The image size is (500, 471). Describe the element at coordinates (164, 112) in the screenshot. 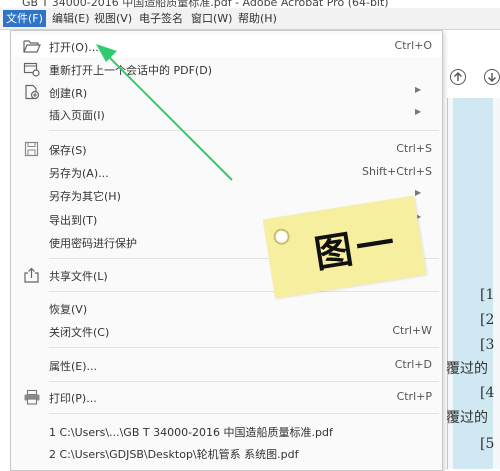

I see `annotation-arrow` at that location.